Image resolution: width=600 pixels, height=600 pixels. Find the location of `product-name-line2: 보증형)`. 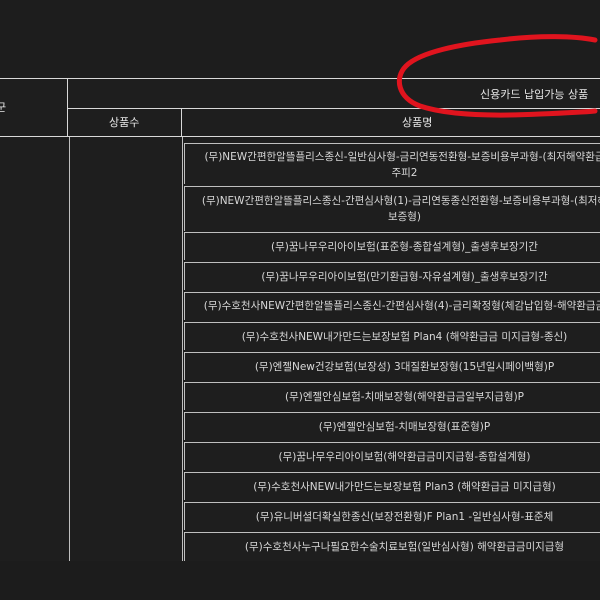

product-name-line2: 보증형) is located at coordinates (404, 217).